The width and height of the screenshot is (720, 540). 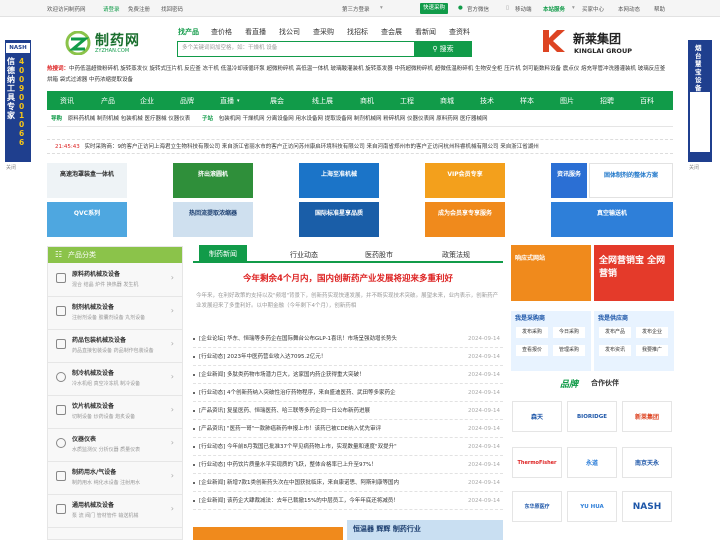 What do you see at coordinates (339, 219) in the screenshot?
I see `banner-intl-standard: 国际标准星享品质` at bounding box center [339, 219].